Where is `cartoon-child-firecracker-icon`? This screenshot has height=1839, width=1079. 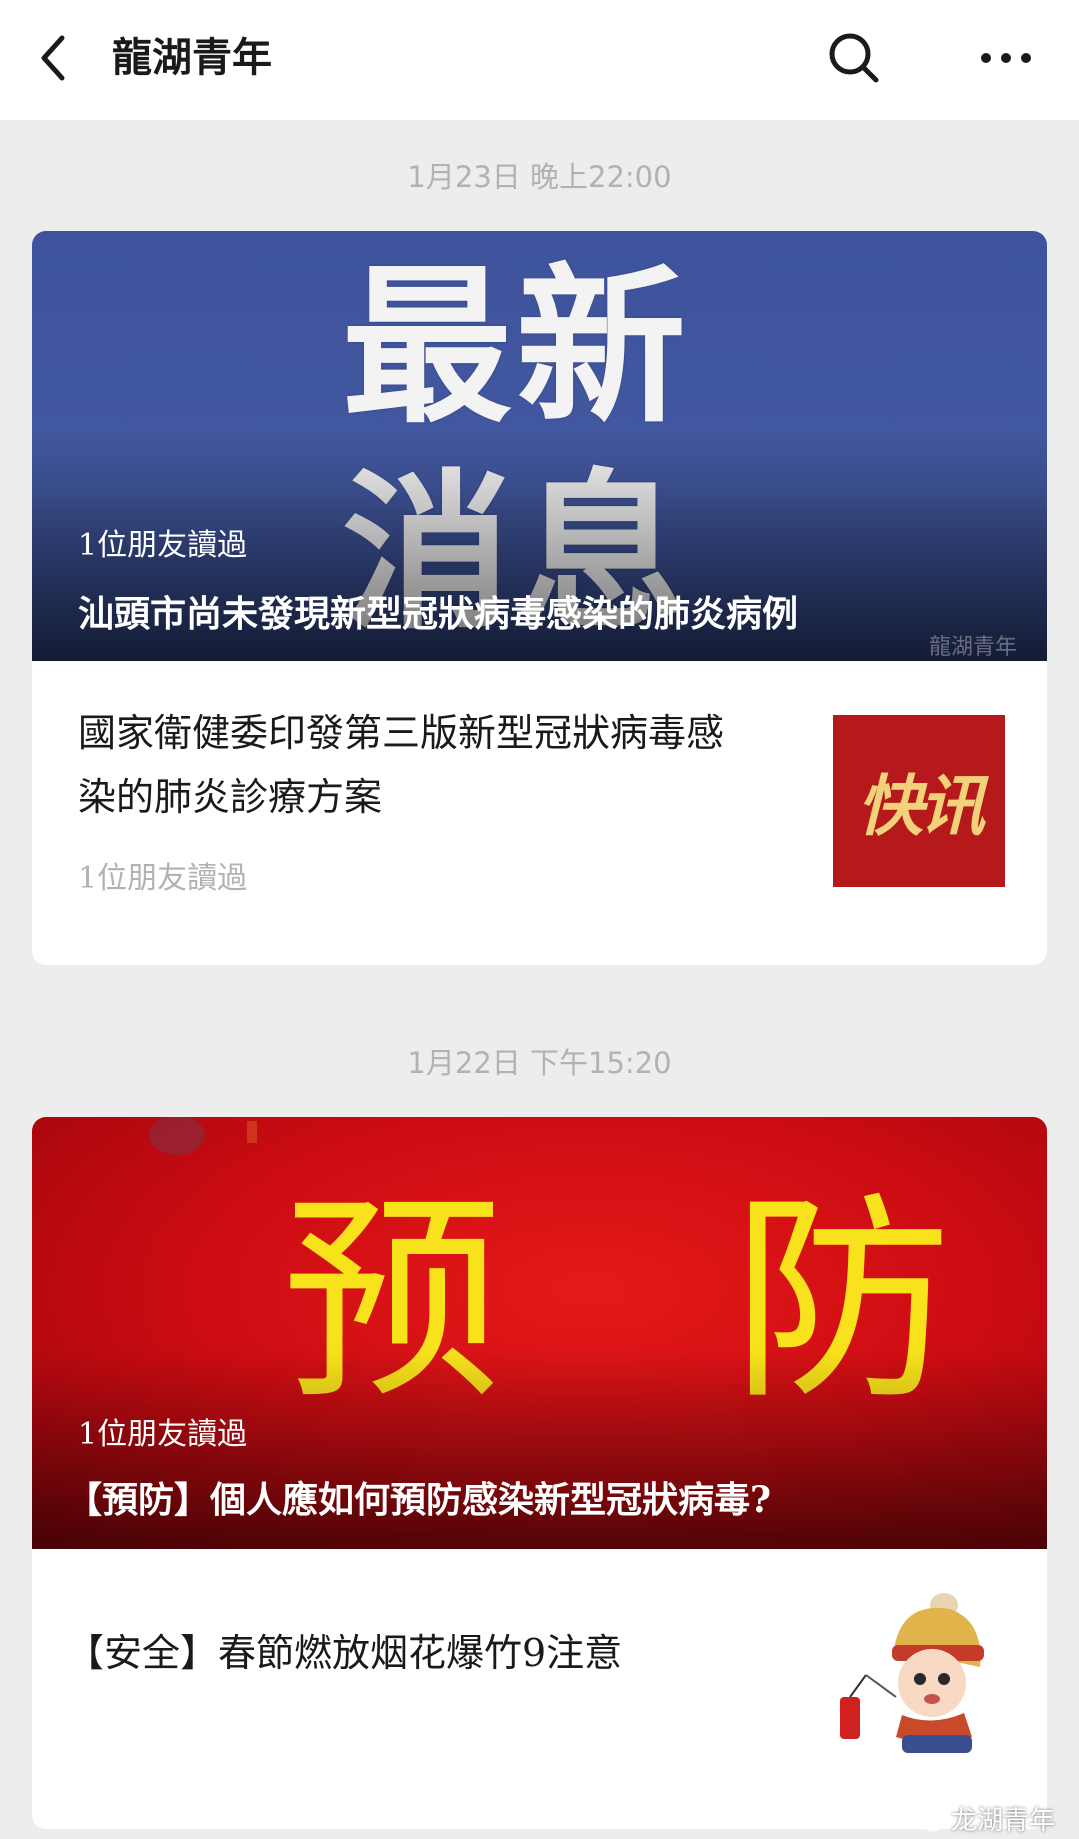 cartoon-child-firecracker-icon is located at coordinates (918, 1673).